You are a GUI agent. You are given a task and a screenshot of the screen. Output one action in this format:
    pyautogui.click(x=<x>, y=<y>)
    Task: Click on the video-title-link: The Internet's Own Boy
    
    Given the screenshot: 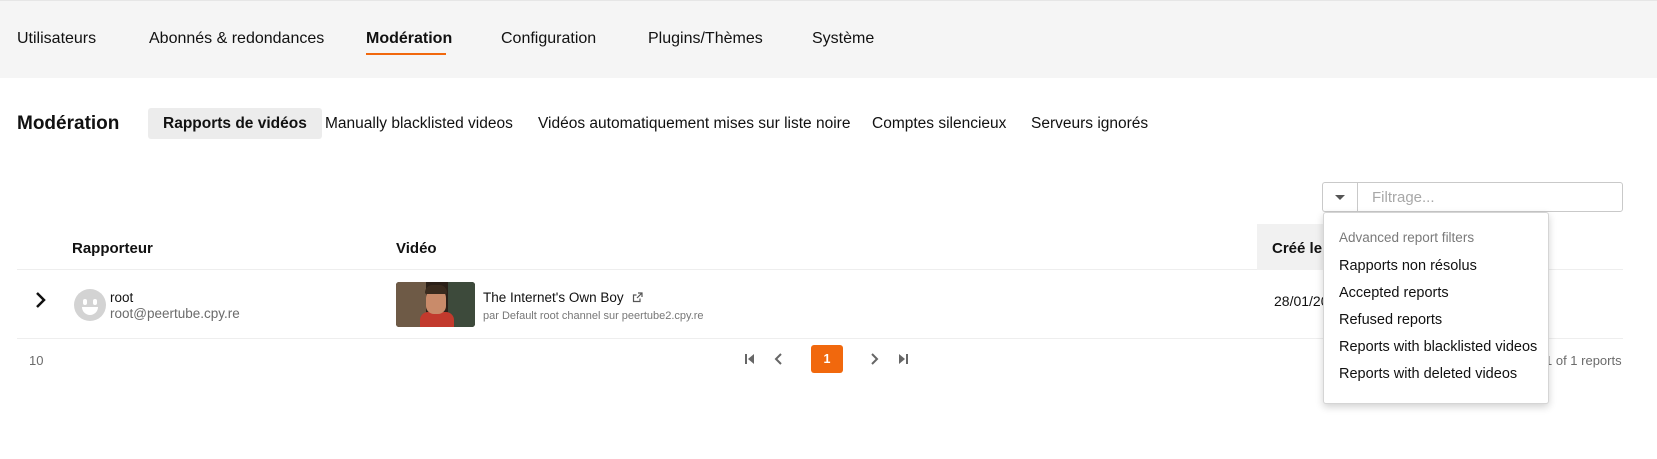 What is the action you would take?
    pyautogui.click(x=563, y=298)
    